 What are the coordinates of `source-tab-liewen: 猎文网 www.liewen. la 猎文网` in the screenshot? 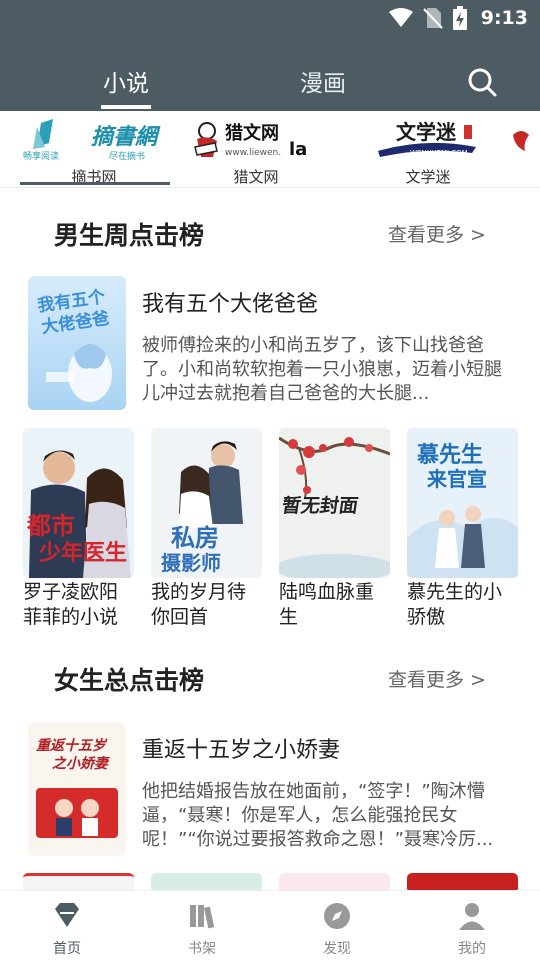 It's located at (256, 152).